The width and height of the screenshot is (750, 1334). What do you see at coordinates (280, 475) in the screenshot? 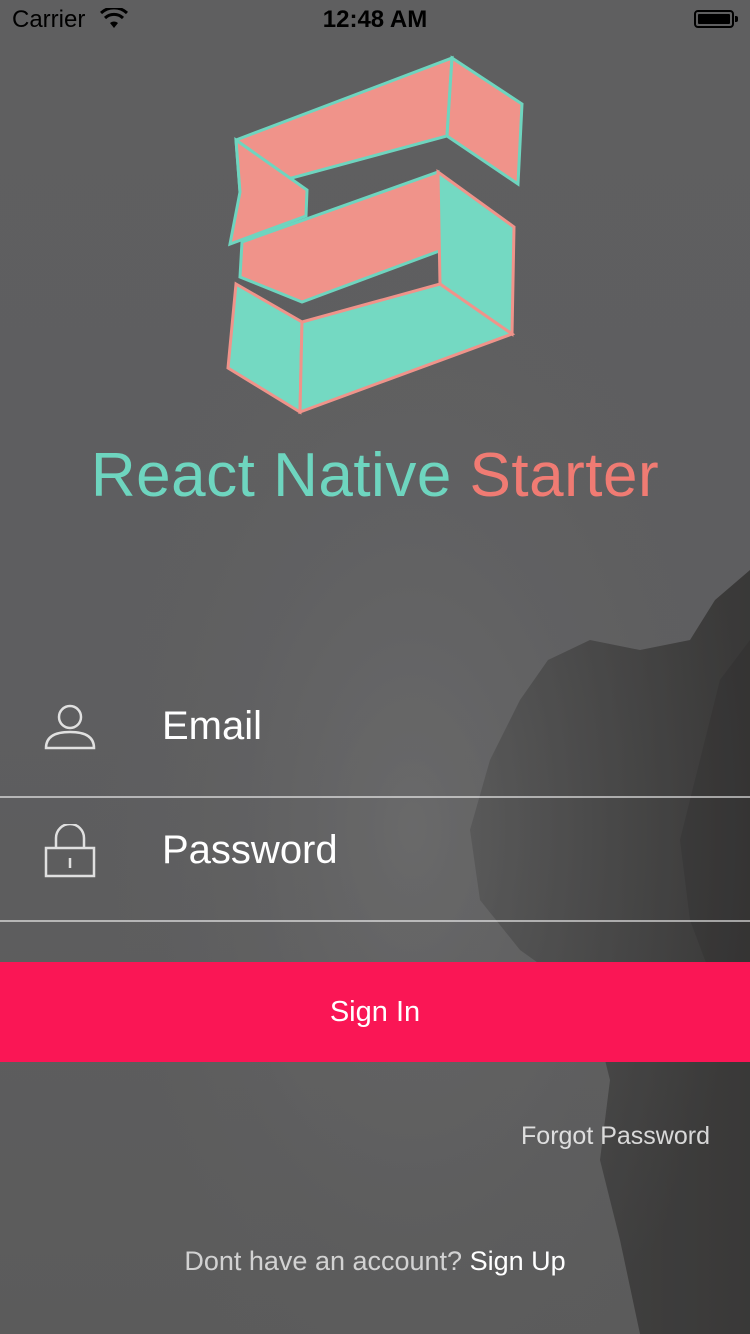
I see `app-title-part1: React Native` at bounding box center [280, 475].